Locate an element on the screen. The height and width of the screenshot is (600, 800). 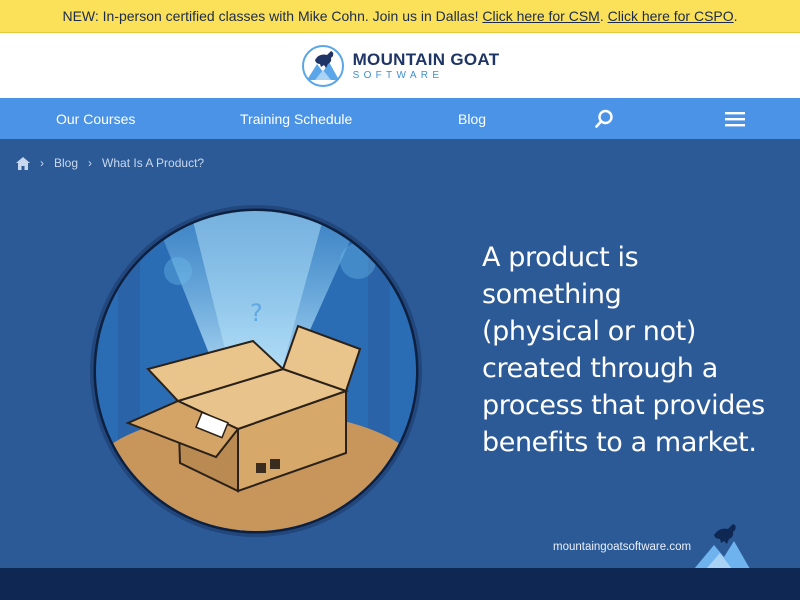
quote-line: (physical or not) is located at coordinates (589, 331).